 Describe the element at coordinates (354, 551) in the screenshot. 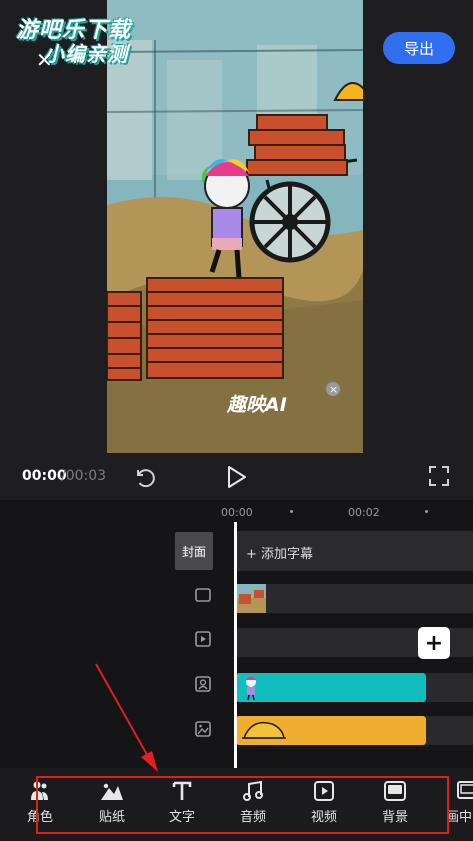

I see `subtitle-track: + 添加字幕` at that location.